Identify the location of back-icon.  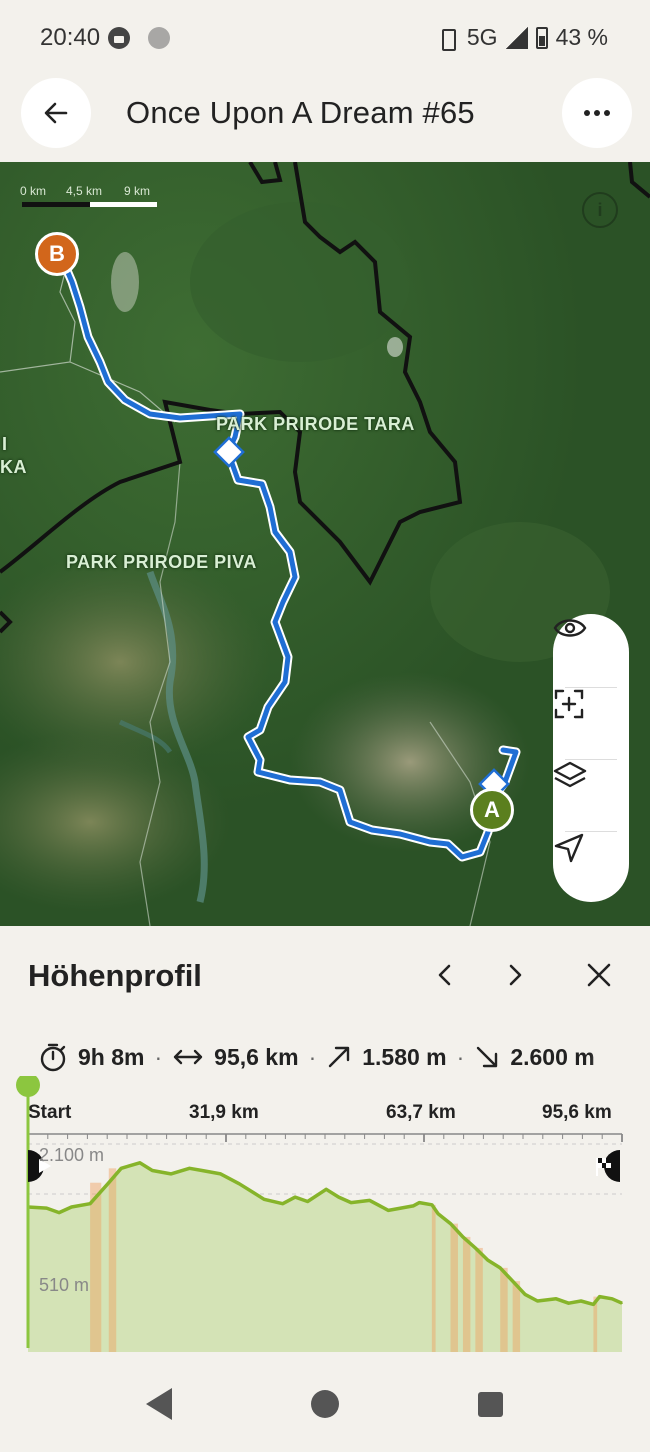
(159, 1404).